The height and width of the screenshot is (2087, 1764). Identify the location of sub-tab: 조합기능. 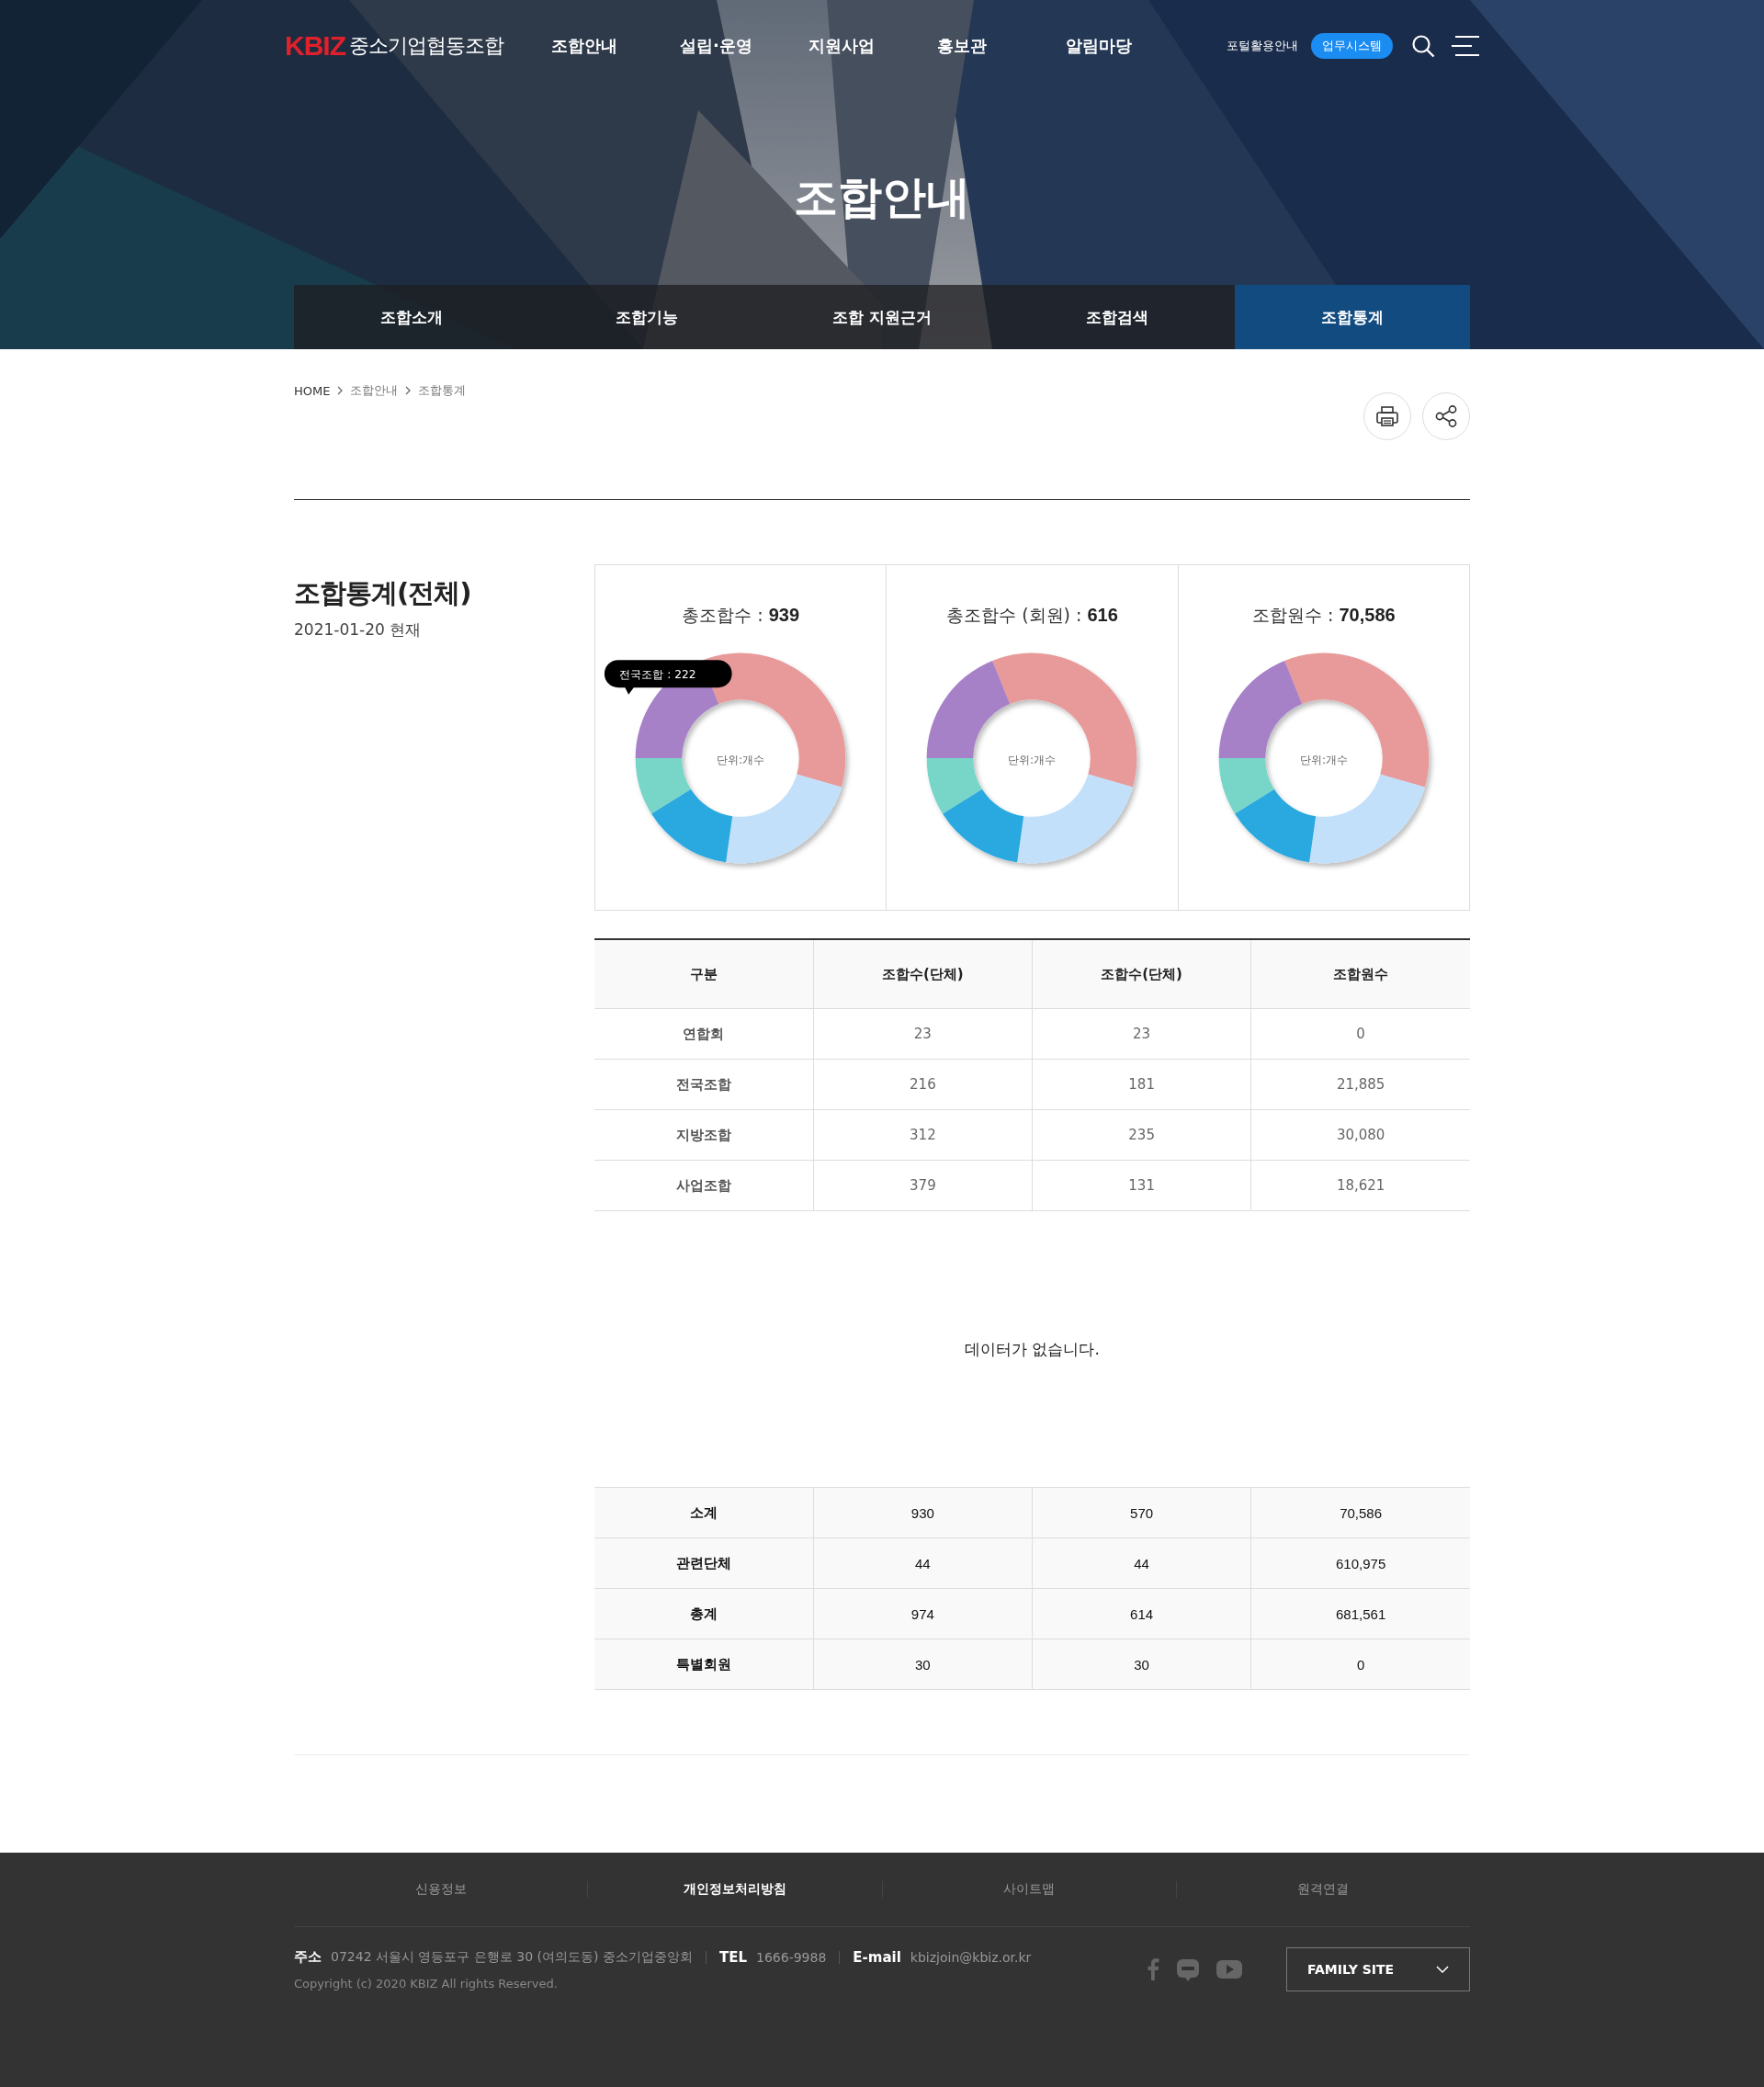
(646, 317).